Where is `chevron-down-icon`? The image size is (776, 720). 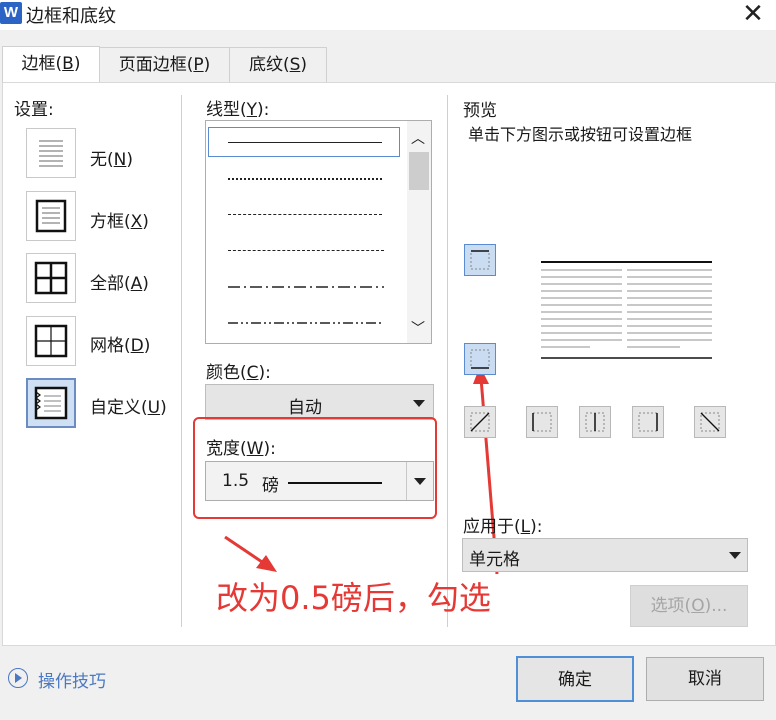
chevron-down-icon is located at coordinates (735, 555).